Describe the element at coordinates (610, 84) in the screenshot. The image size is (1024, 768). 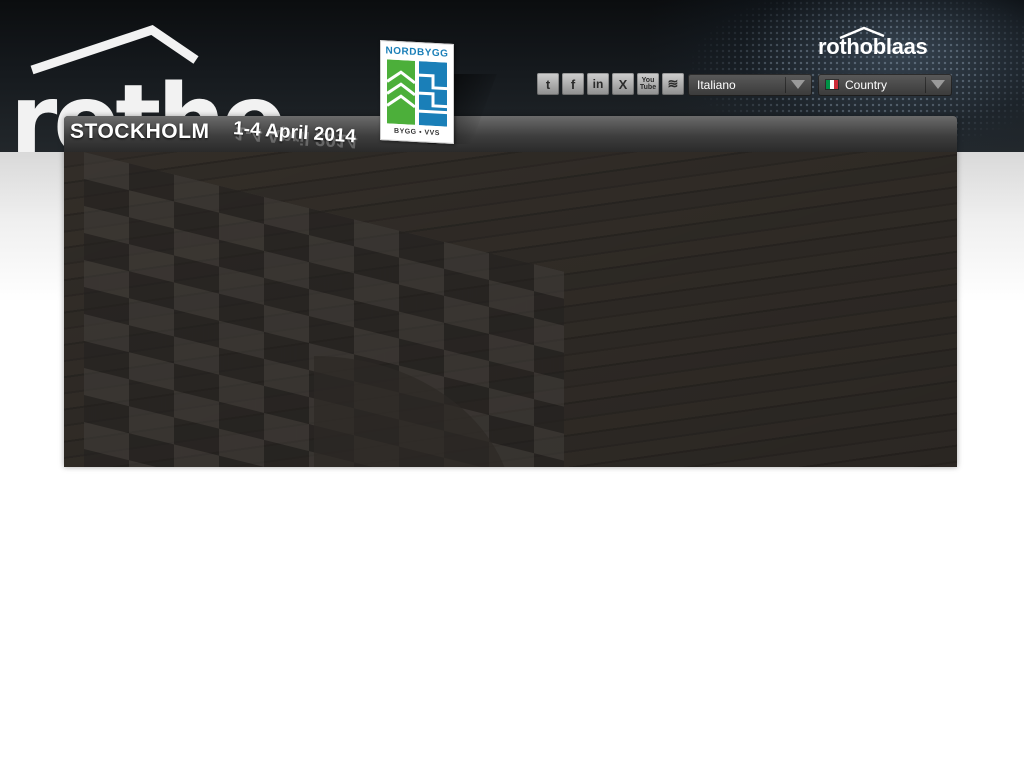
I see `social-links: t f in X You Tube ≋` at that location.